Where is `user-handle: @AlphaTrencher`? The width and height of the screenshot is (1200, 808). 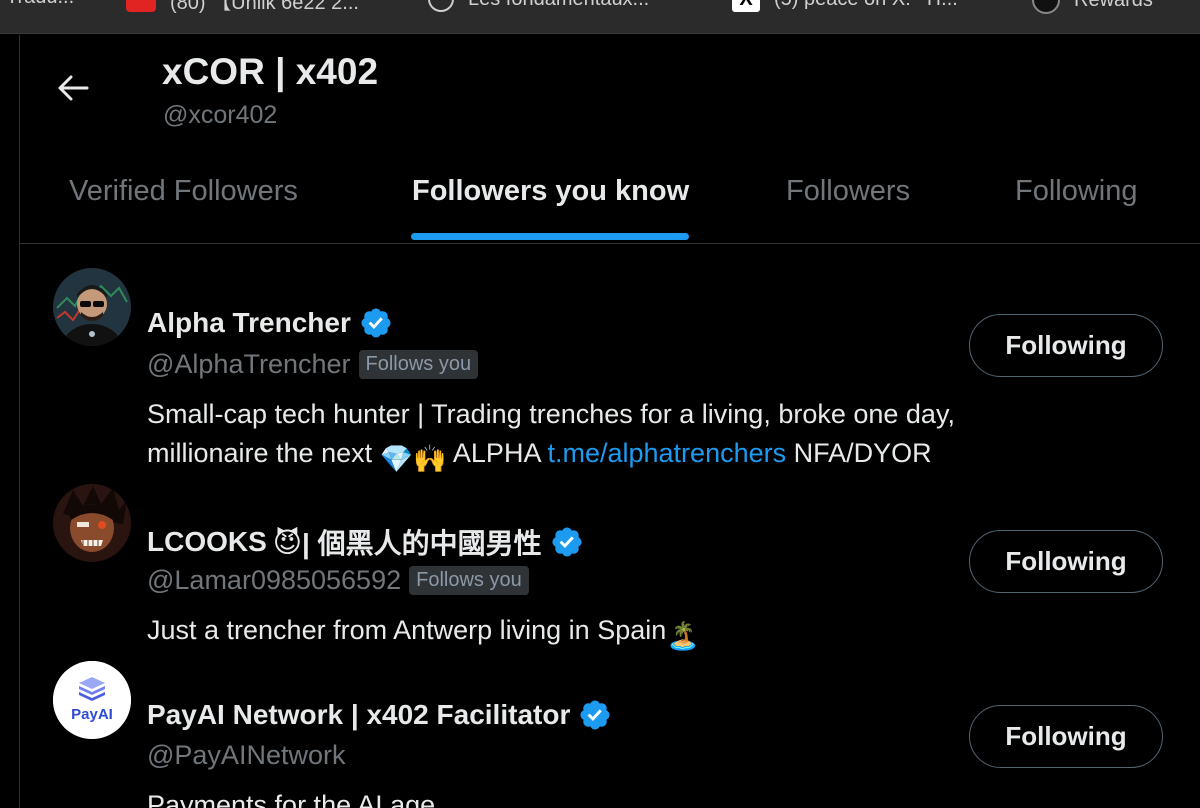 user-handle: @AlphaTrencher is located at coordinates (249, 364).